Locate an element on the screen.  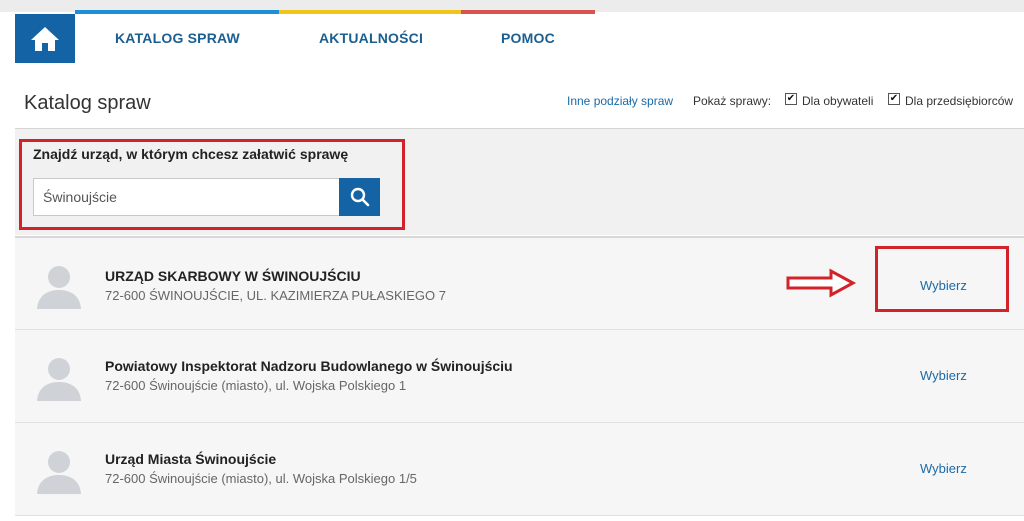
nav-accent-red is located at coordinates (528, 12).